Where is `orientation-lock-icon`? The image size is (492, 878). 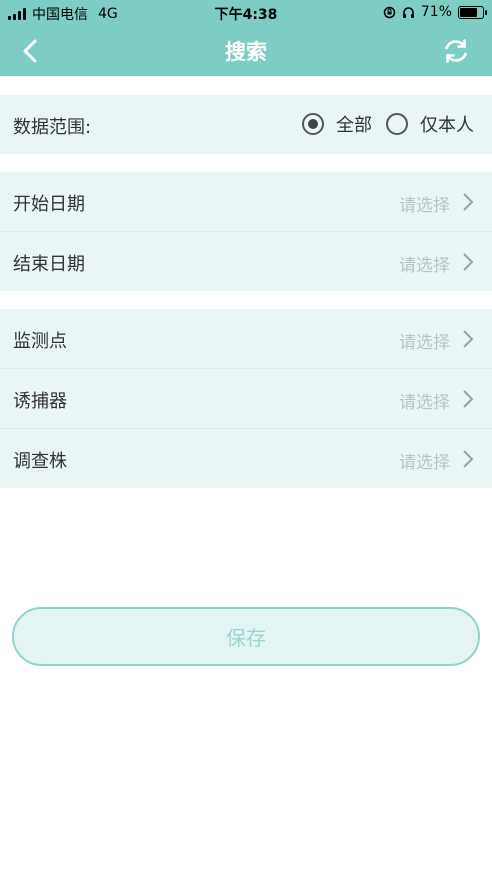 orientation-lock-icon is located at coordinates (389, 12).